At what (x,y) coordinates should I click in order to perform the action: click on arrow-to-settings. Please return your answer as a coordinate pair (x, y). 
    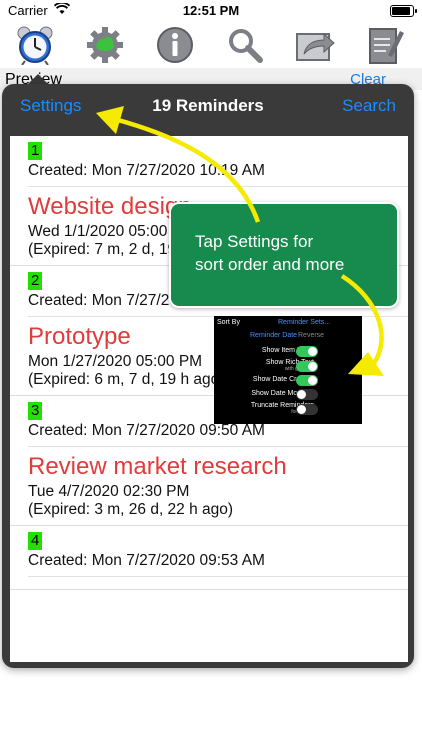
    Looking at the image, I should click on (178, 164).